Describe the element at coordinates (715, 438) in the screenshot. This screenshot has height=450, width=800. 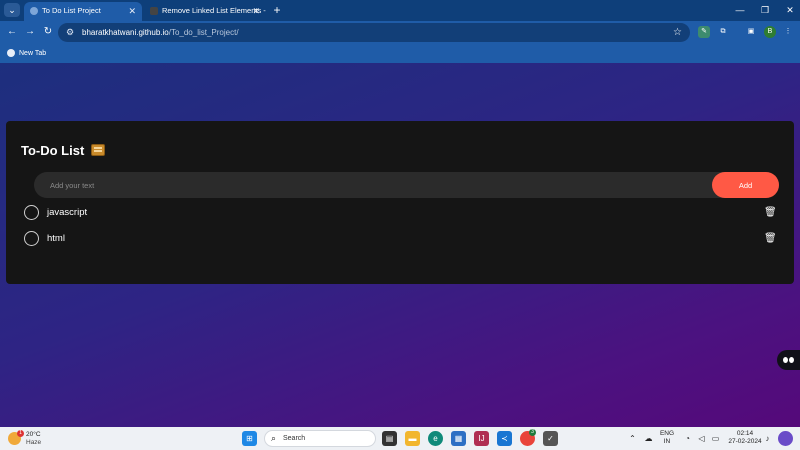
I see `battery-icon: ▭` at that location.